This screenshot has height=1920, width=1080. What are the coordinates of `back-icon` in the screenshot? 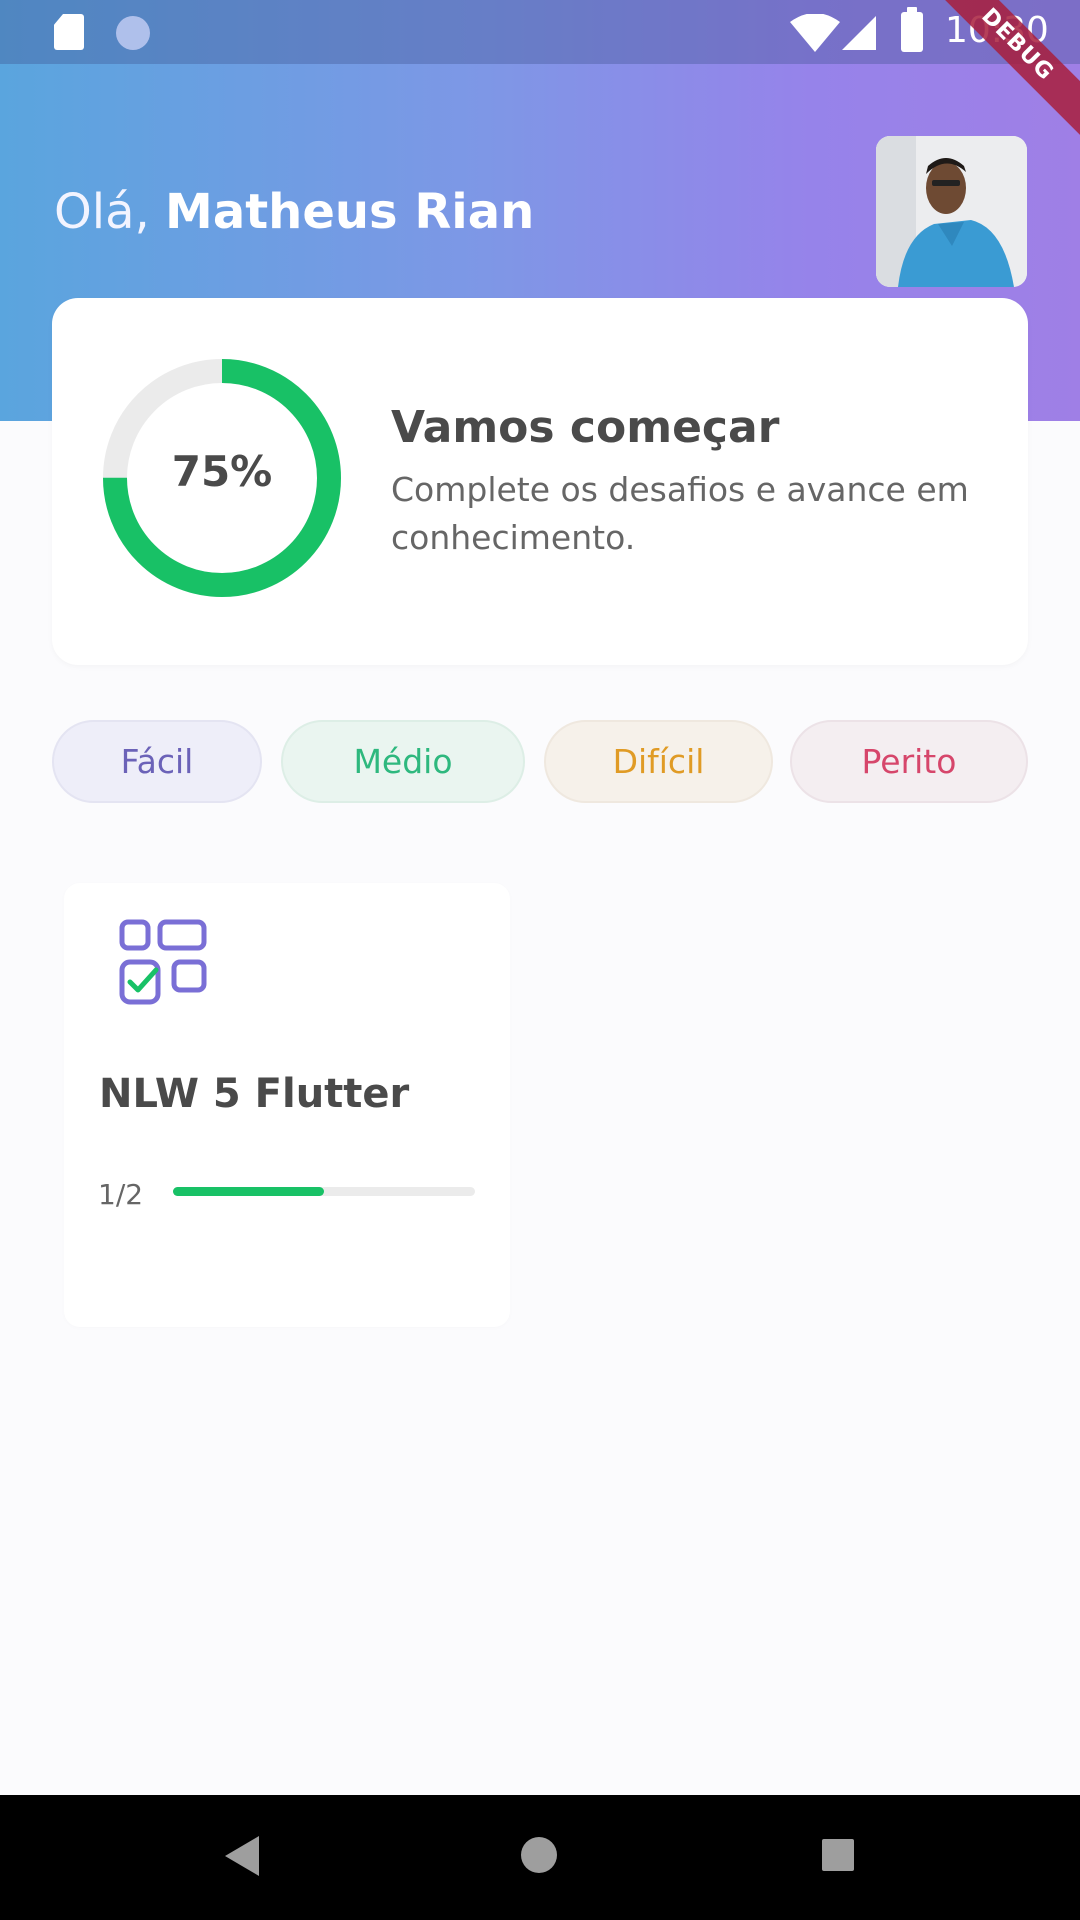 It's located at (242, 1856).